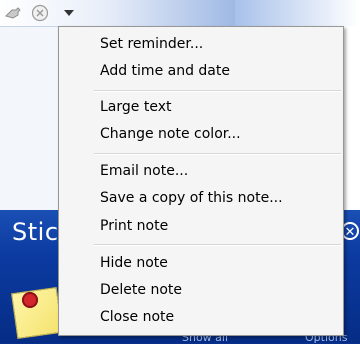  Describe the element at coordinates (30, 300) in the screenshot. I see `pushpin-icon` at that location.